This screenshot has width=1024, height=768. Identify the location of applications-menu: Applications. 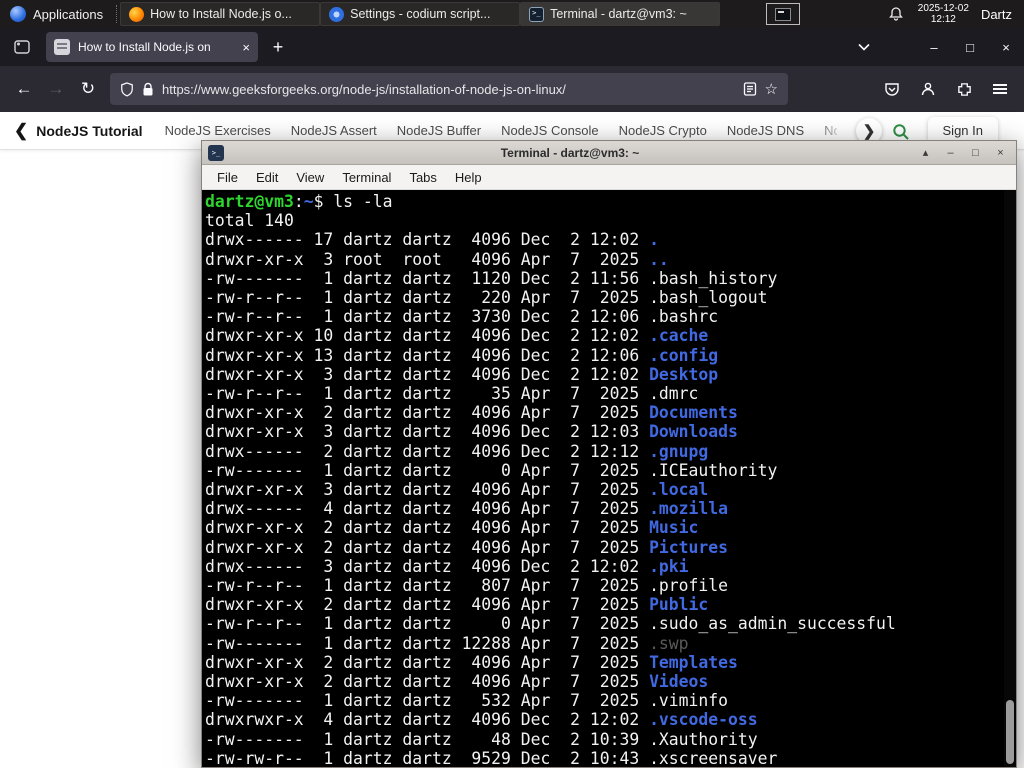
(56, 14).